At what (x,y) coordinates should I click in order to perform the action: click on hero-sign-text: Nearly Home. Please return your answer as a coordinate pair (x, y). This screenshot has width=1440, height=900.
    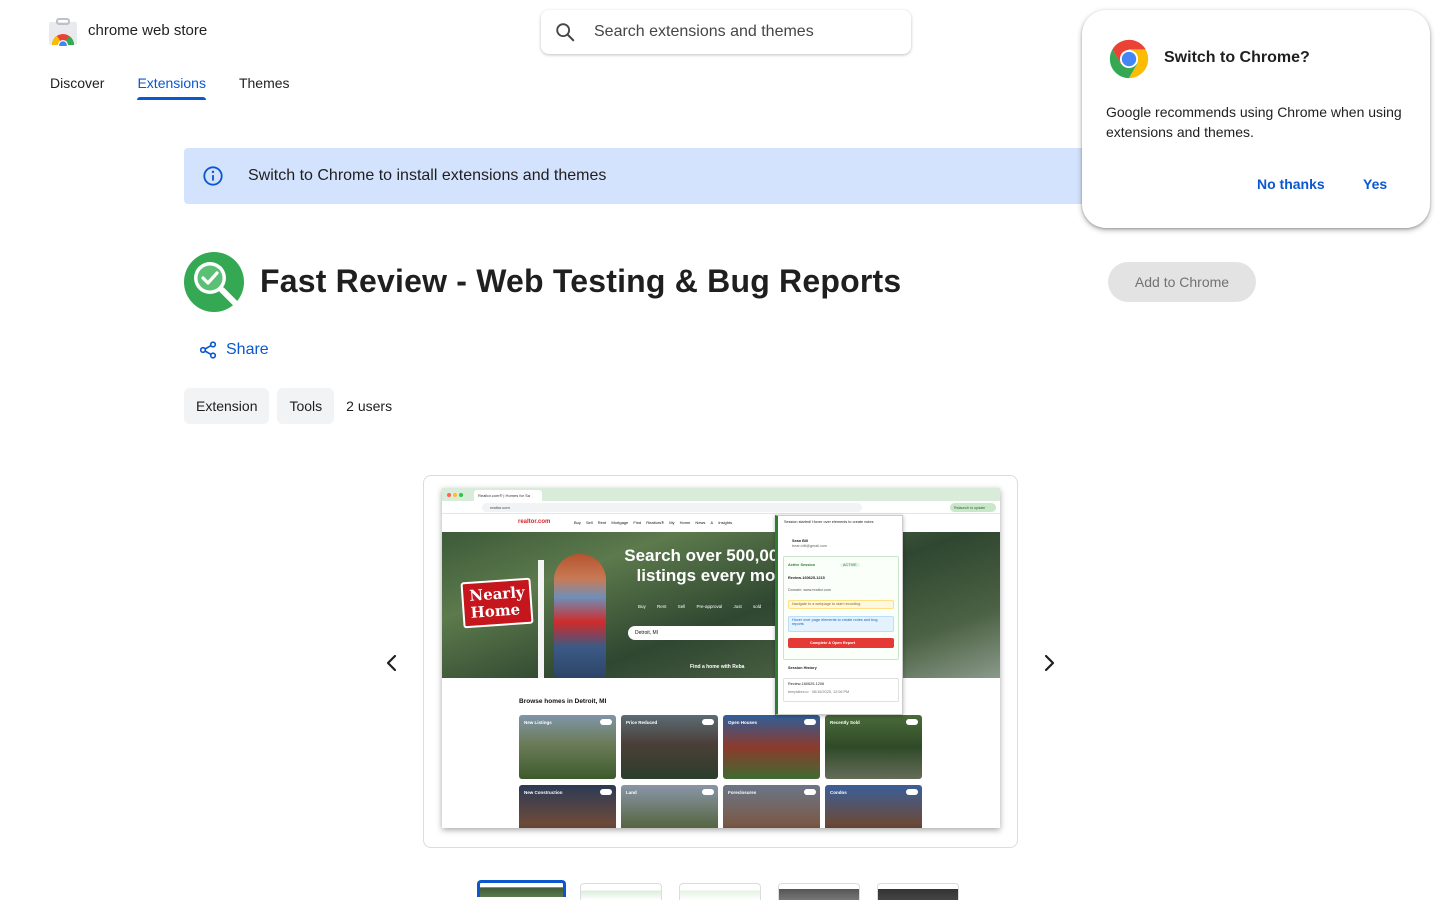
    Looking at the image, I should click on (497, 602).